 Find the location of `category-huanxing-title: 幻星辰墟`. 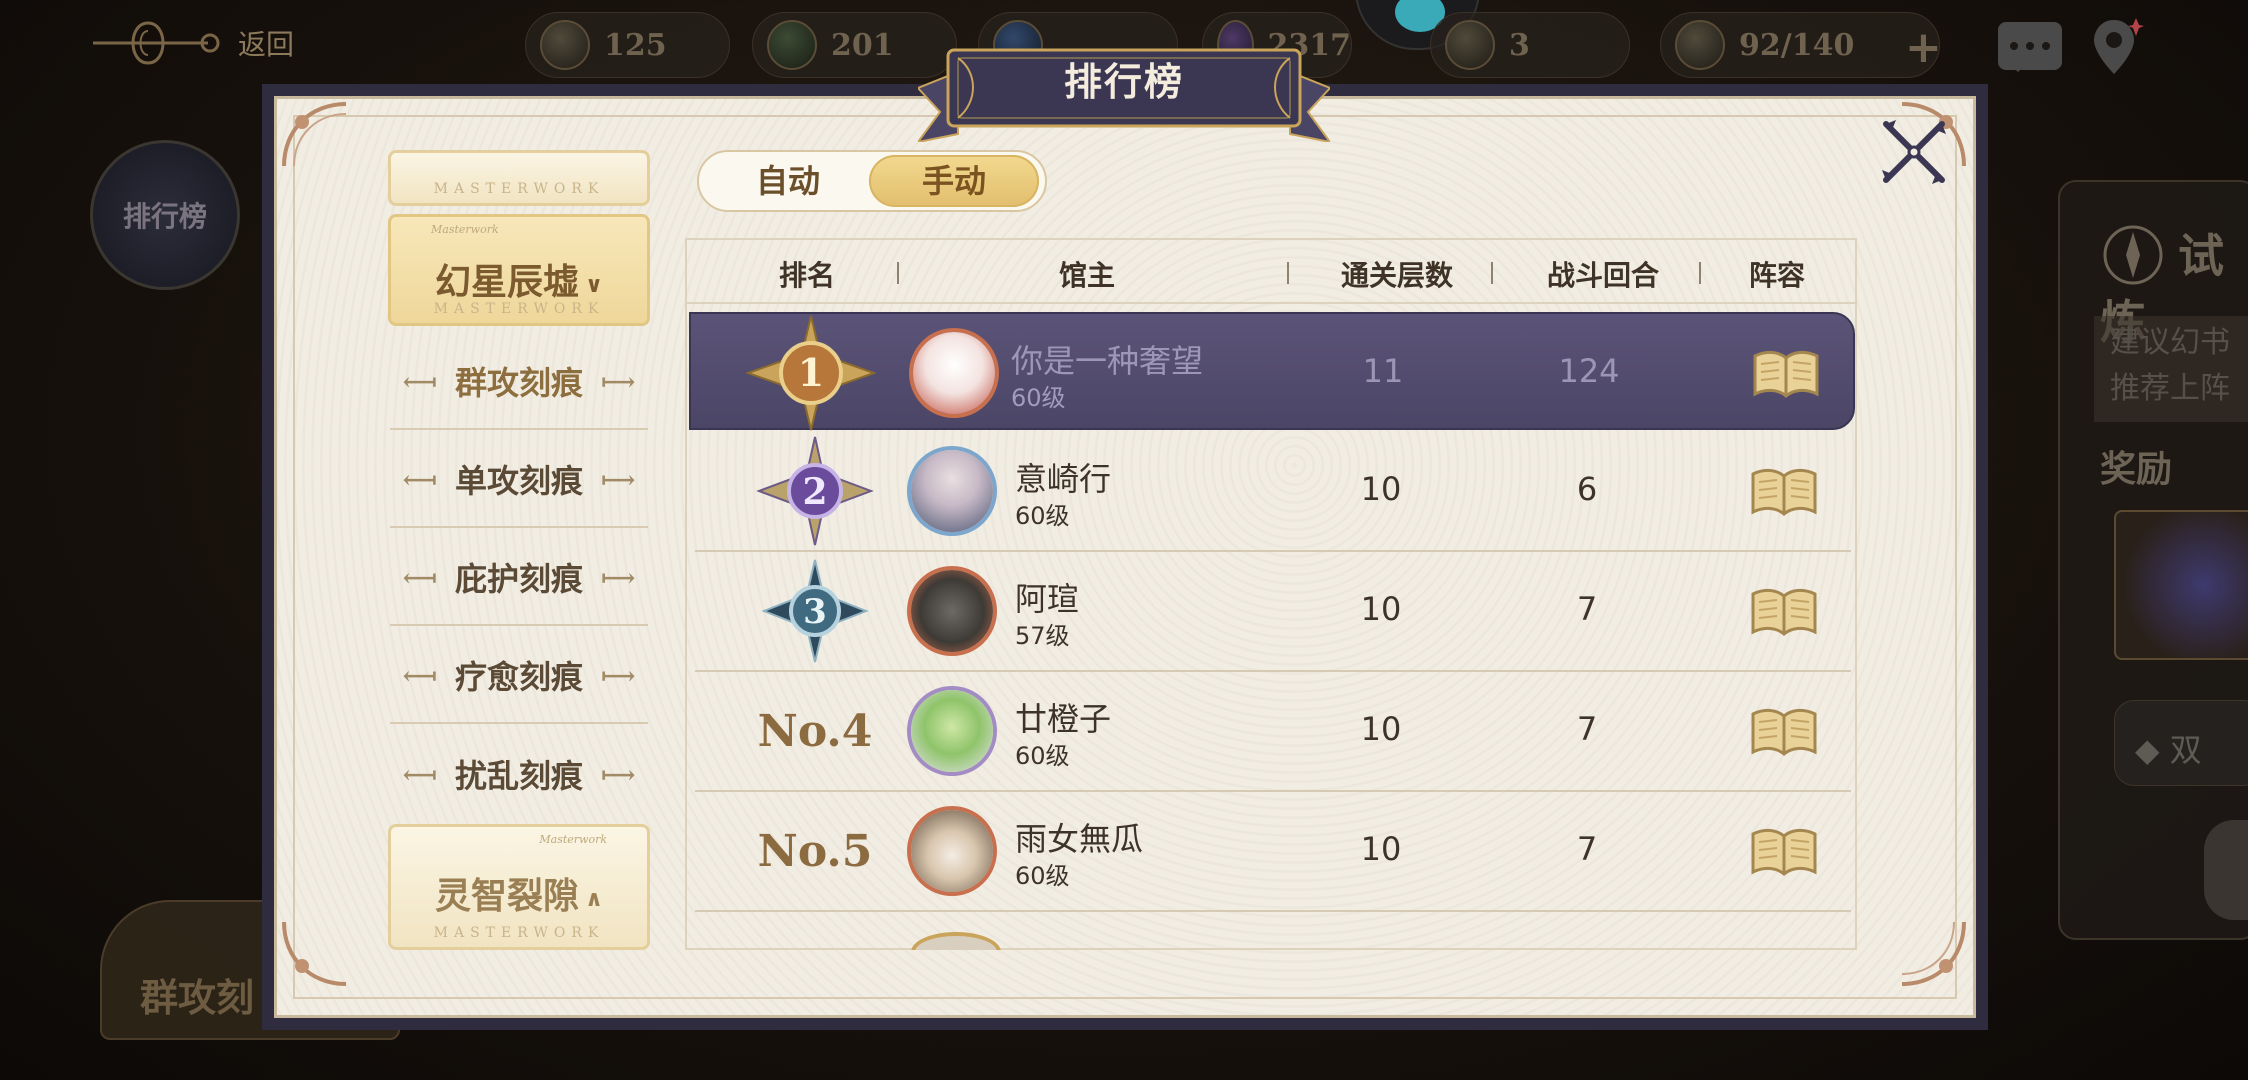

category-huanxing-title: 幻星辰墟 is located at coordinates (507, 282).